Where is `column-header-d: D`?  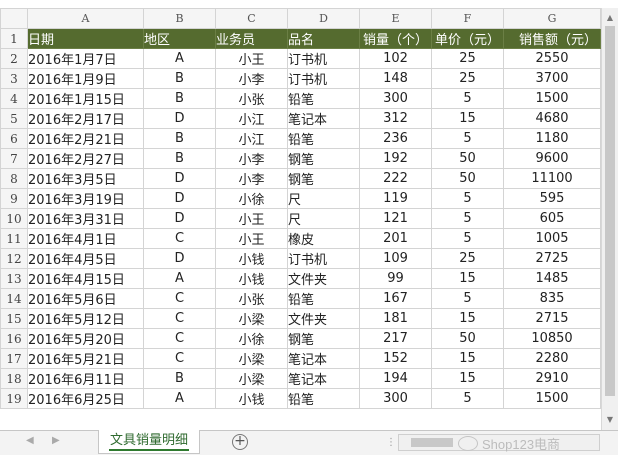 column-header-d: D is located at coordinates (323, 18).